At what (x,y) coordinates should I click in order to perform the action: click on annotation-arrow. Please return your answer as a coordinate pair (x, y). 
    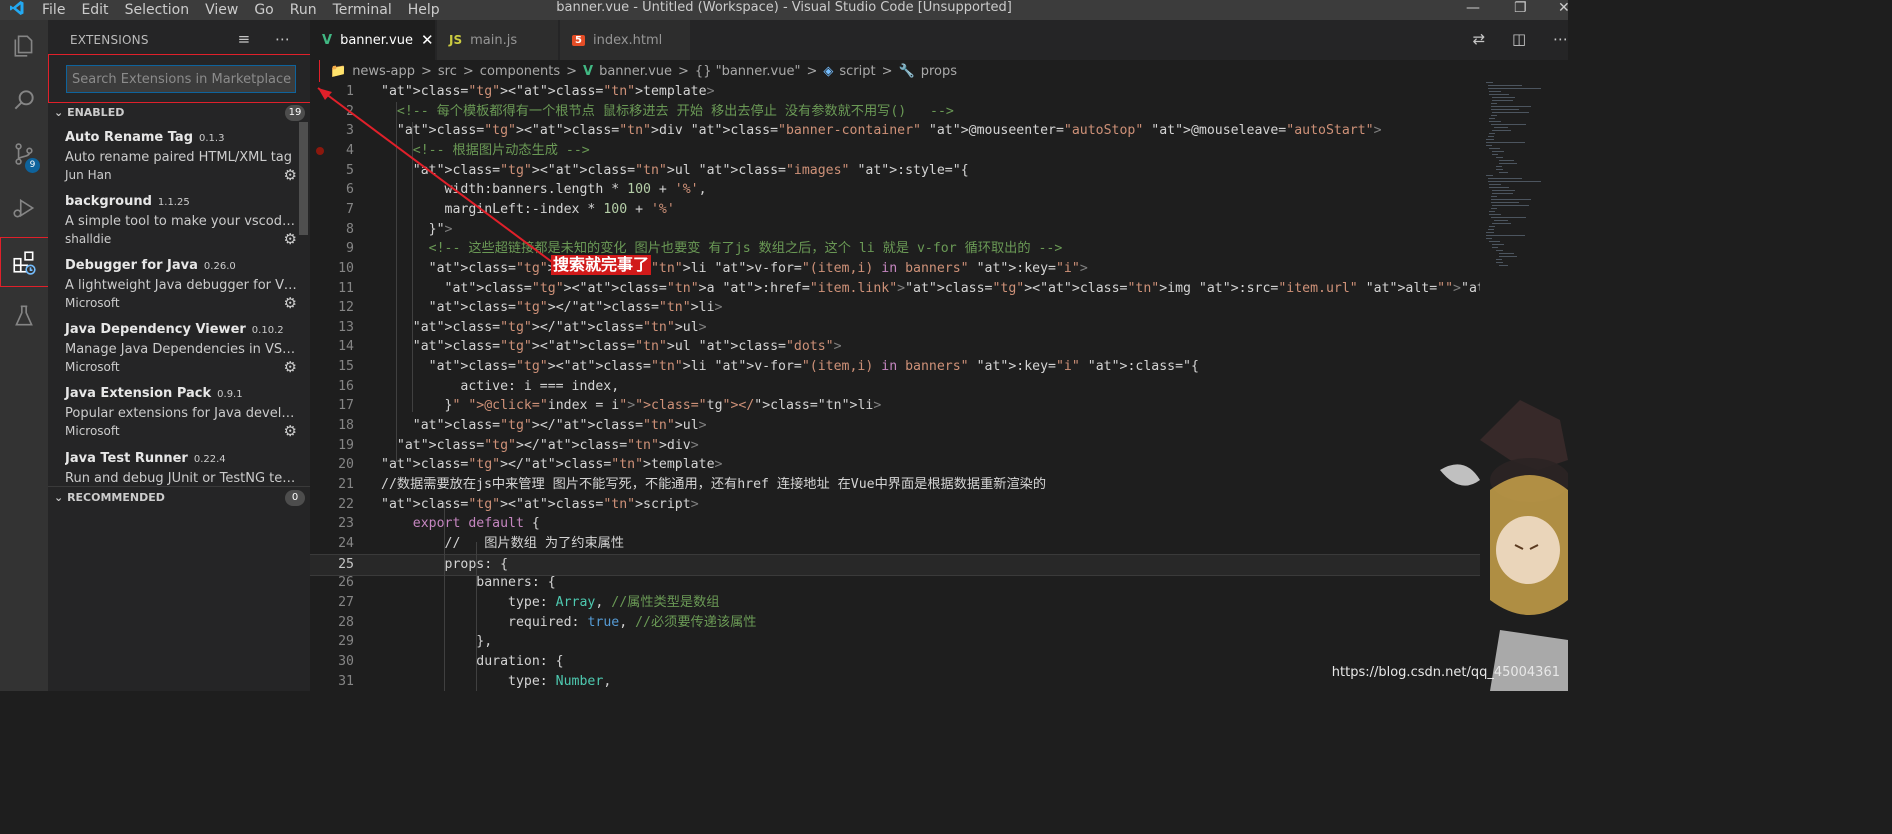
    Looking at the image, I should click on (435, 175).